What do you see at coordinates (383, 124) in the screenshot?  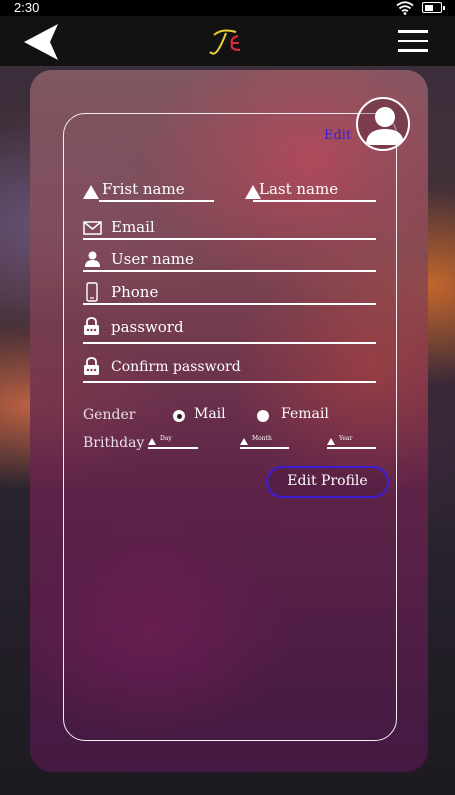 I see `avatar-button` at bounding box center [383, 124].